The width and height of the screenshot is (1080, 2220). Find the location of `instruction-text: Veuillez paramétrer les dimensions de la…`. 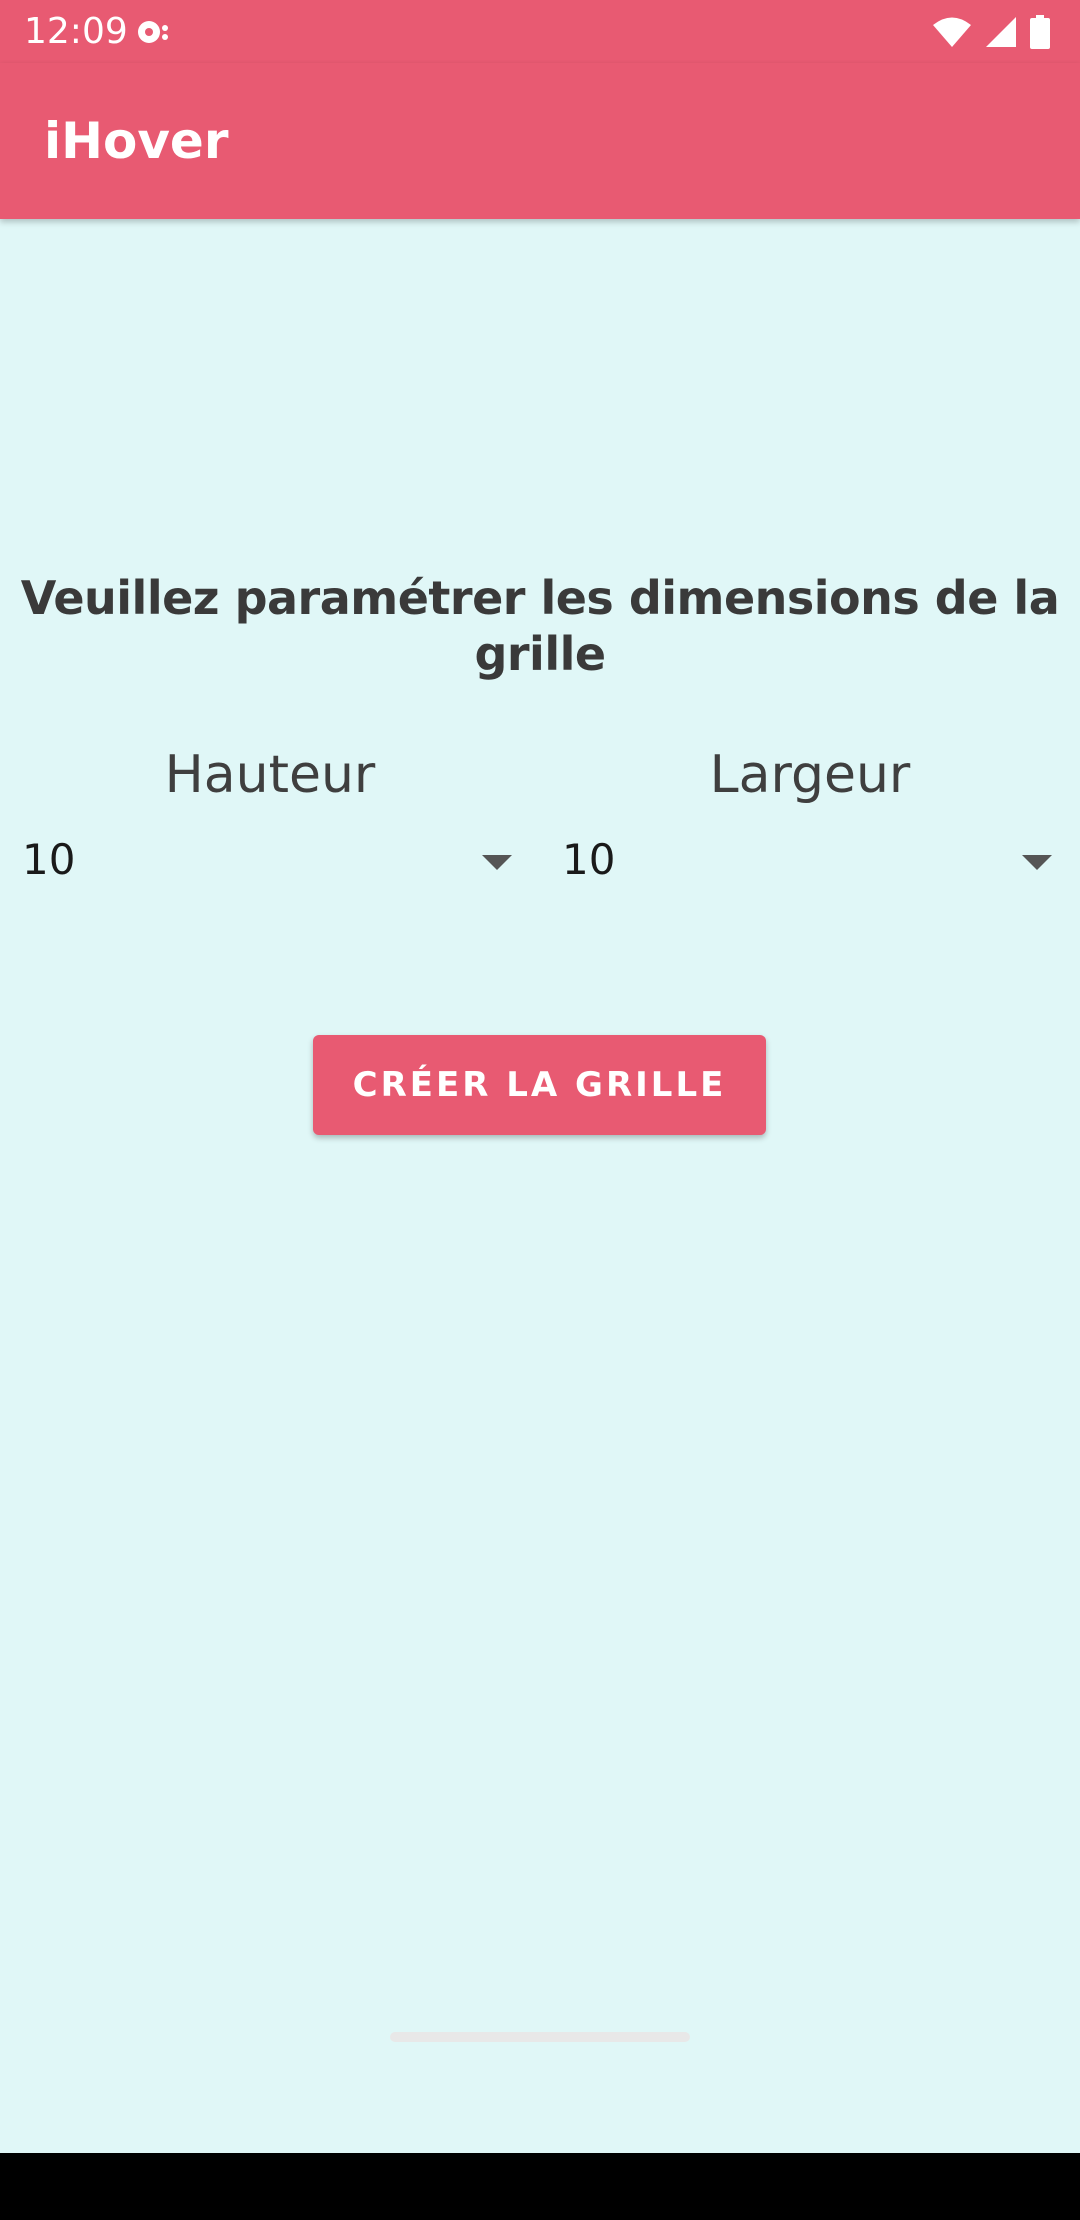

instruction-text: Veuillez paramétrer les dimensions de la… is located at coordinates (540, 626).